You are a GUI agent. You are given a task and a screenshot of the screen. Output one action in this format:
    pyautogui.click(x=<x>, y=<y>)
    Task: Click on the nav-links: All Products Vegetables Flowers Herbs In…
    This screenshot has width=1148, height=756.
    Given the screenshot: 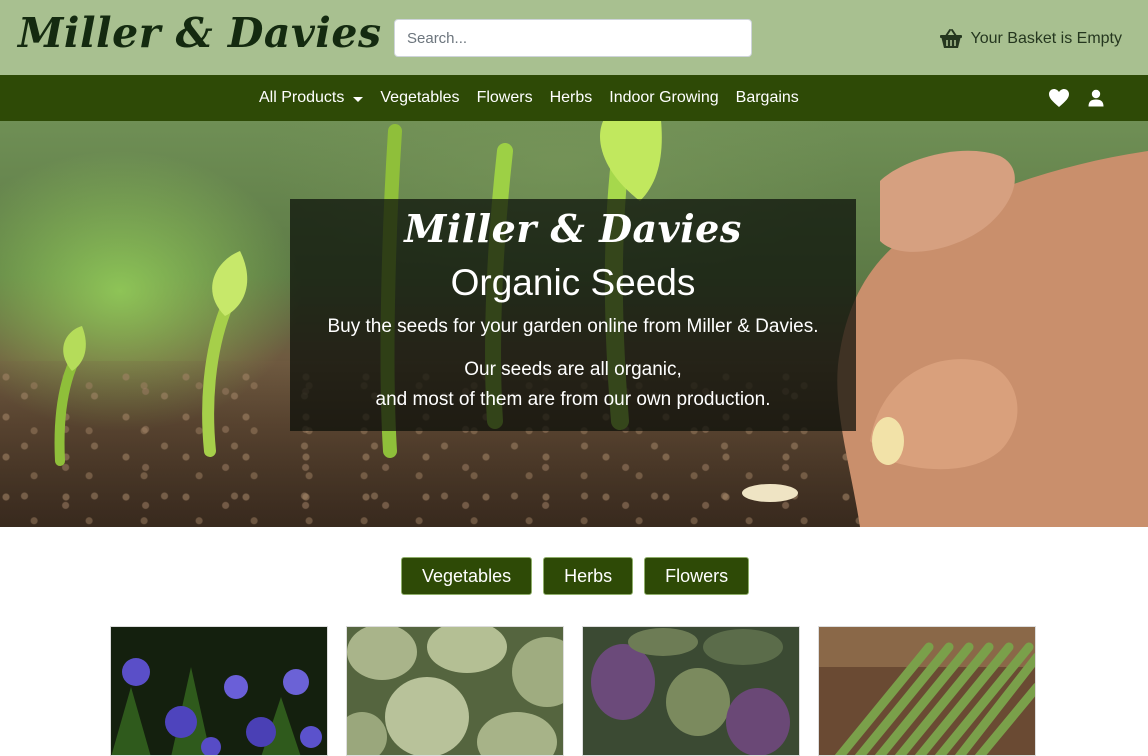 What is the action you would take?
    pyautogui.click(x=529, y=98)
    